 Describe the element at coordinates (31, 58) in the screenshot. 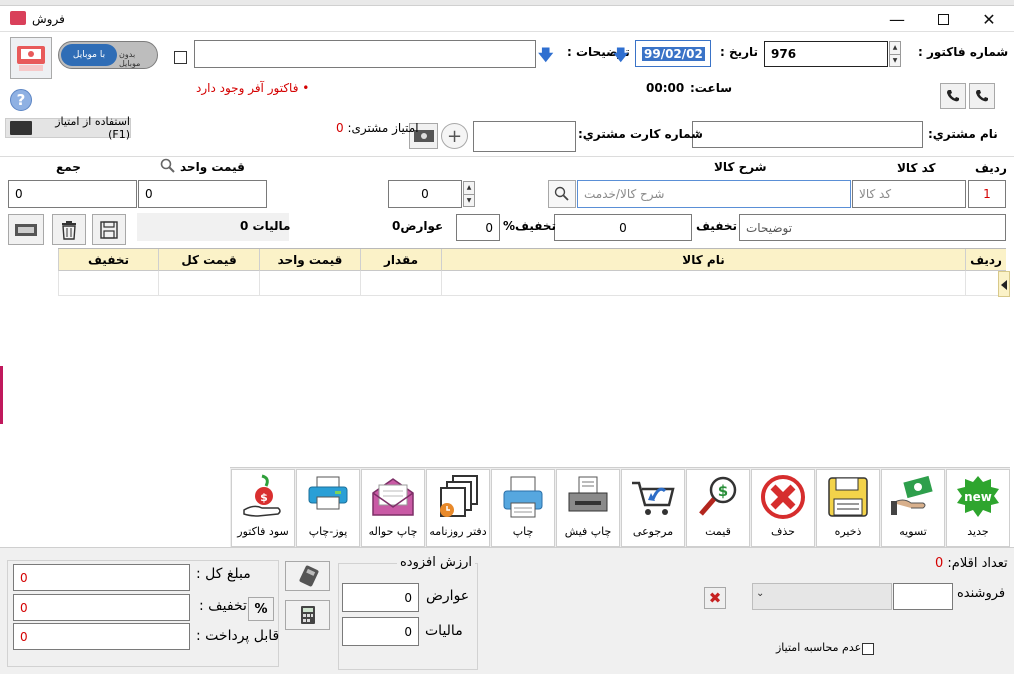

I see `cash-register-icon` at that location.